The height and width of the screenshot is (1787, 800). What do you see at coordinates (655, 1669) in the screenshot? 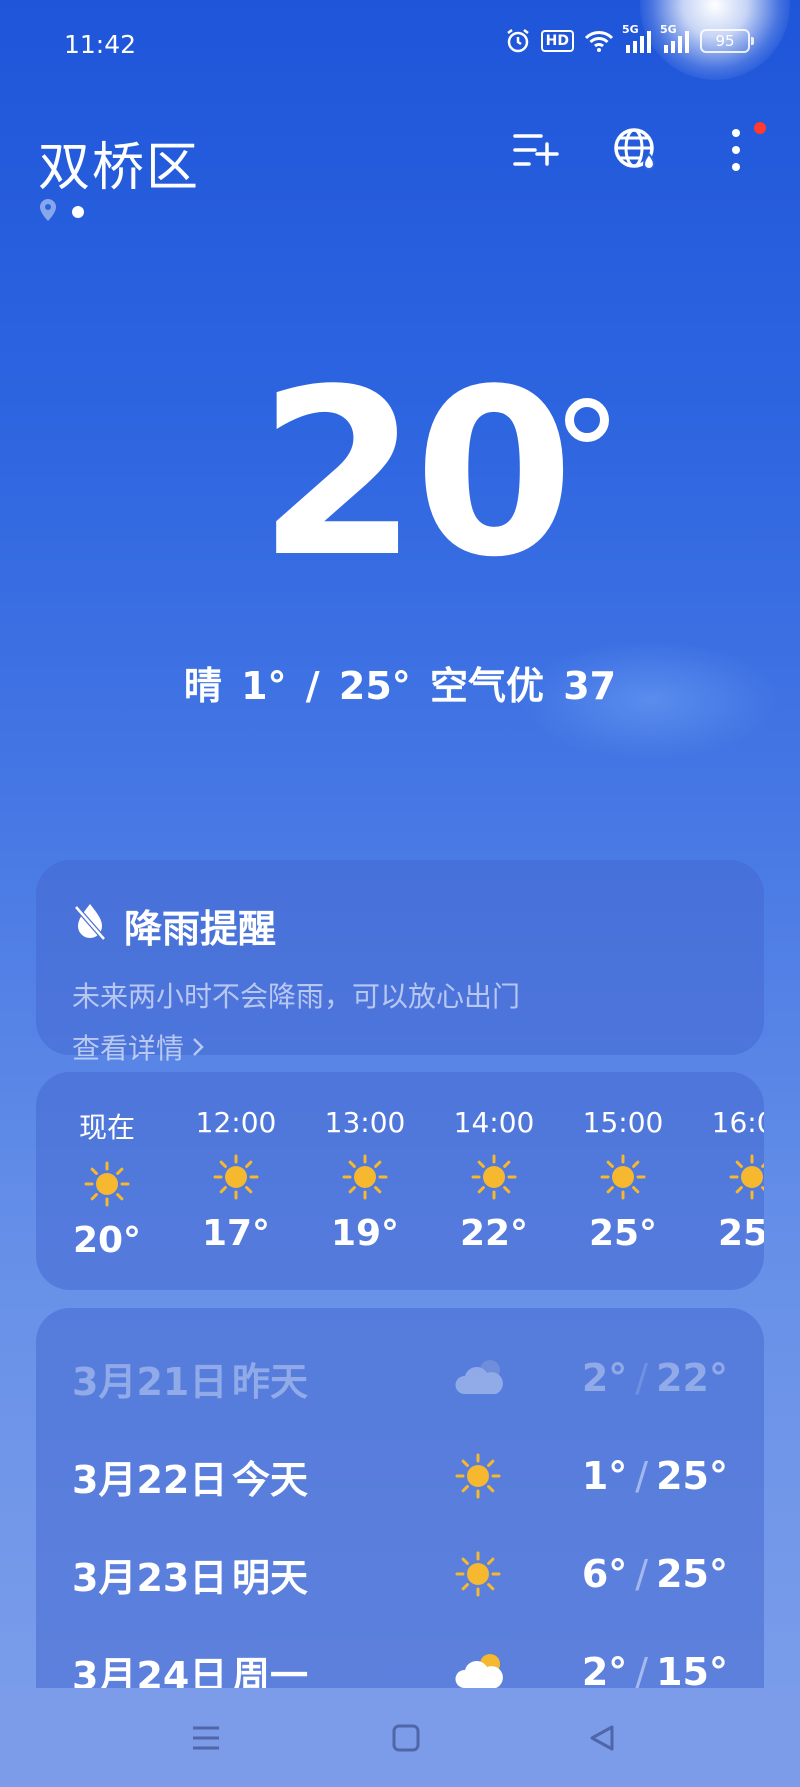
I see `daily-temperature-range: 2°/15°` at bounding box center [655, 1669].